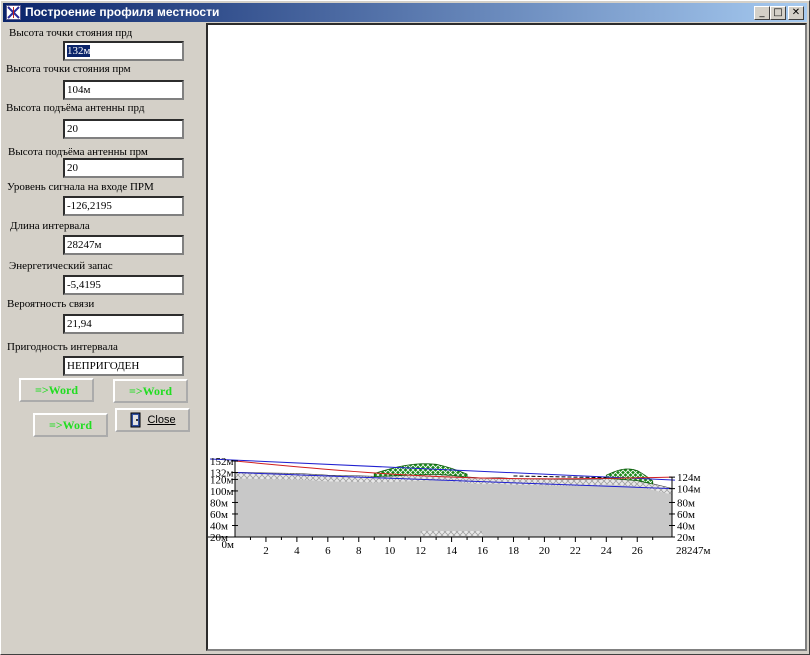  I want to click on right-axis-label: 80м, so click(686, 503).